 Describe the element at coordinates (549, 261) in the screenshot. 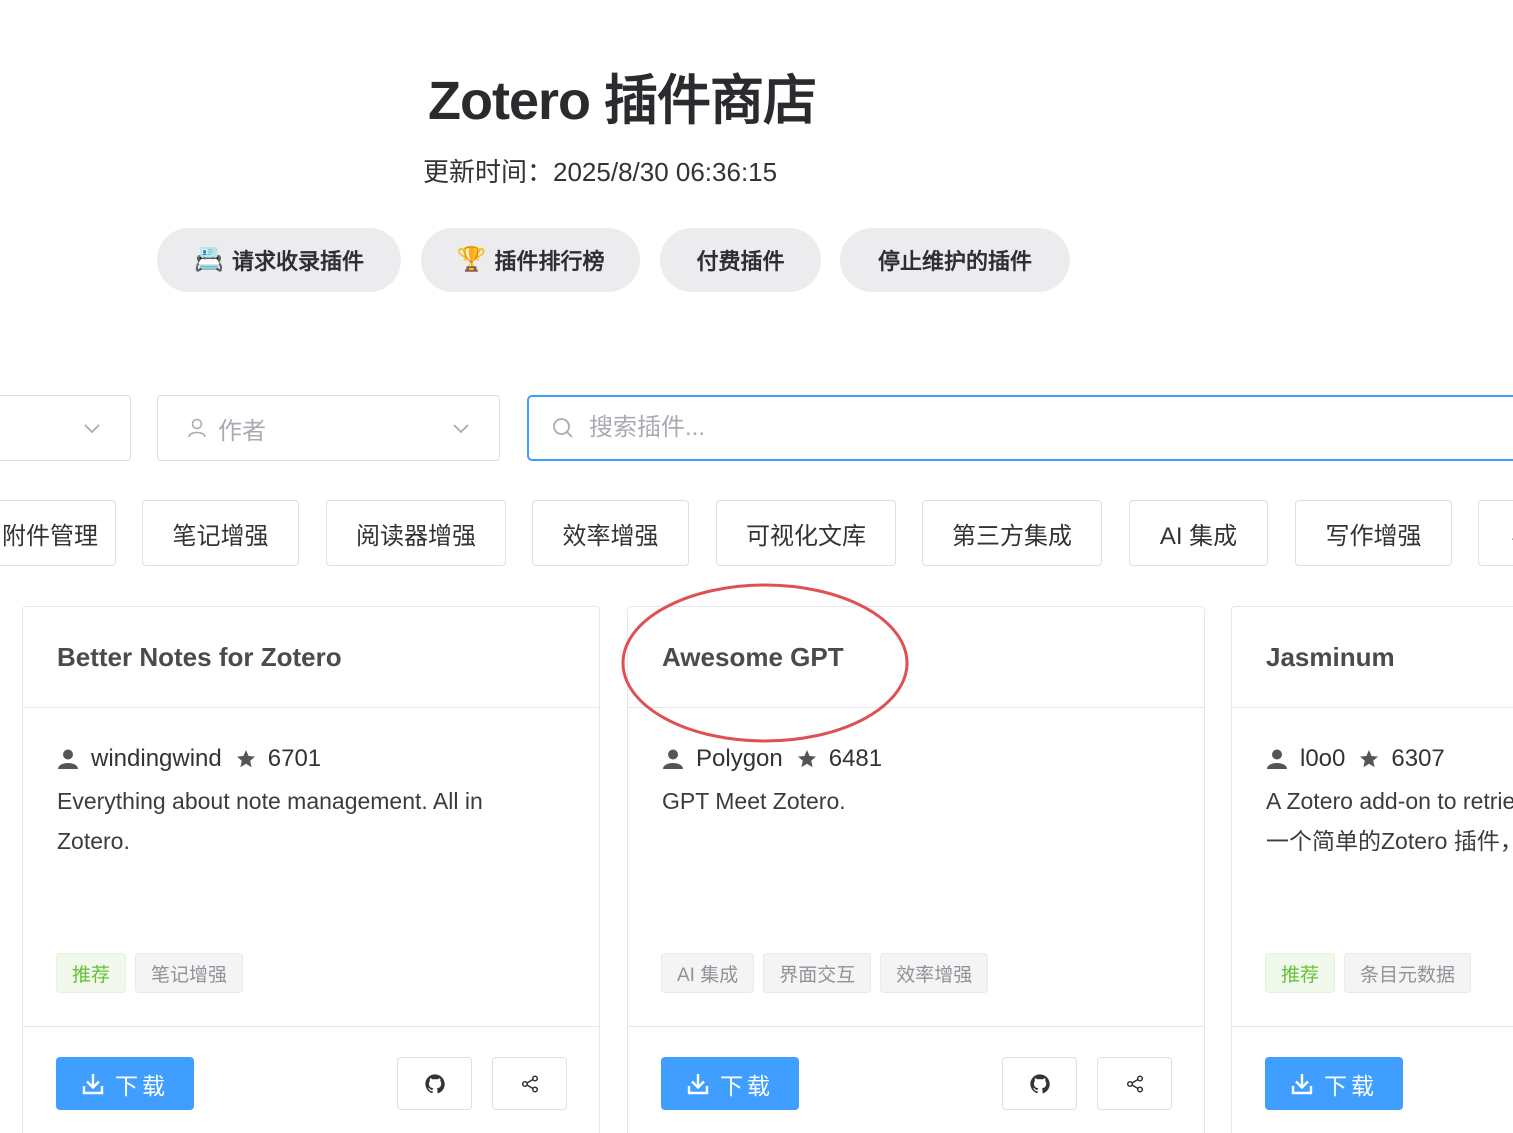

I see `ranking-label: 插件排行榜` at that location.